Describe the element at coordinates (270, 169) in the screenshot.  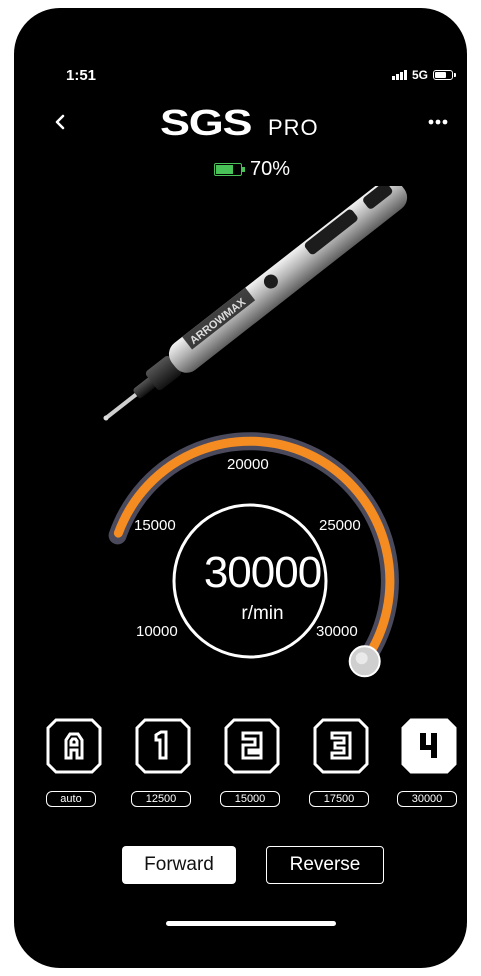
I see `battery-percent: 70%` at that location.